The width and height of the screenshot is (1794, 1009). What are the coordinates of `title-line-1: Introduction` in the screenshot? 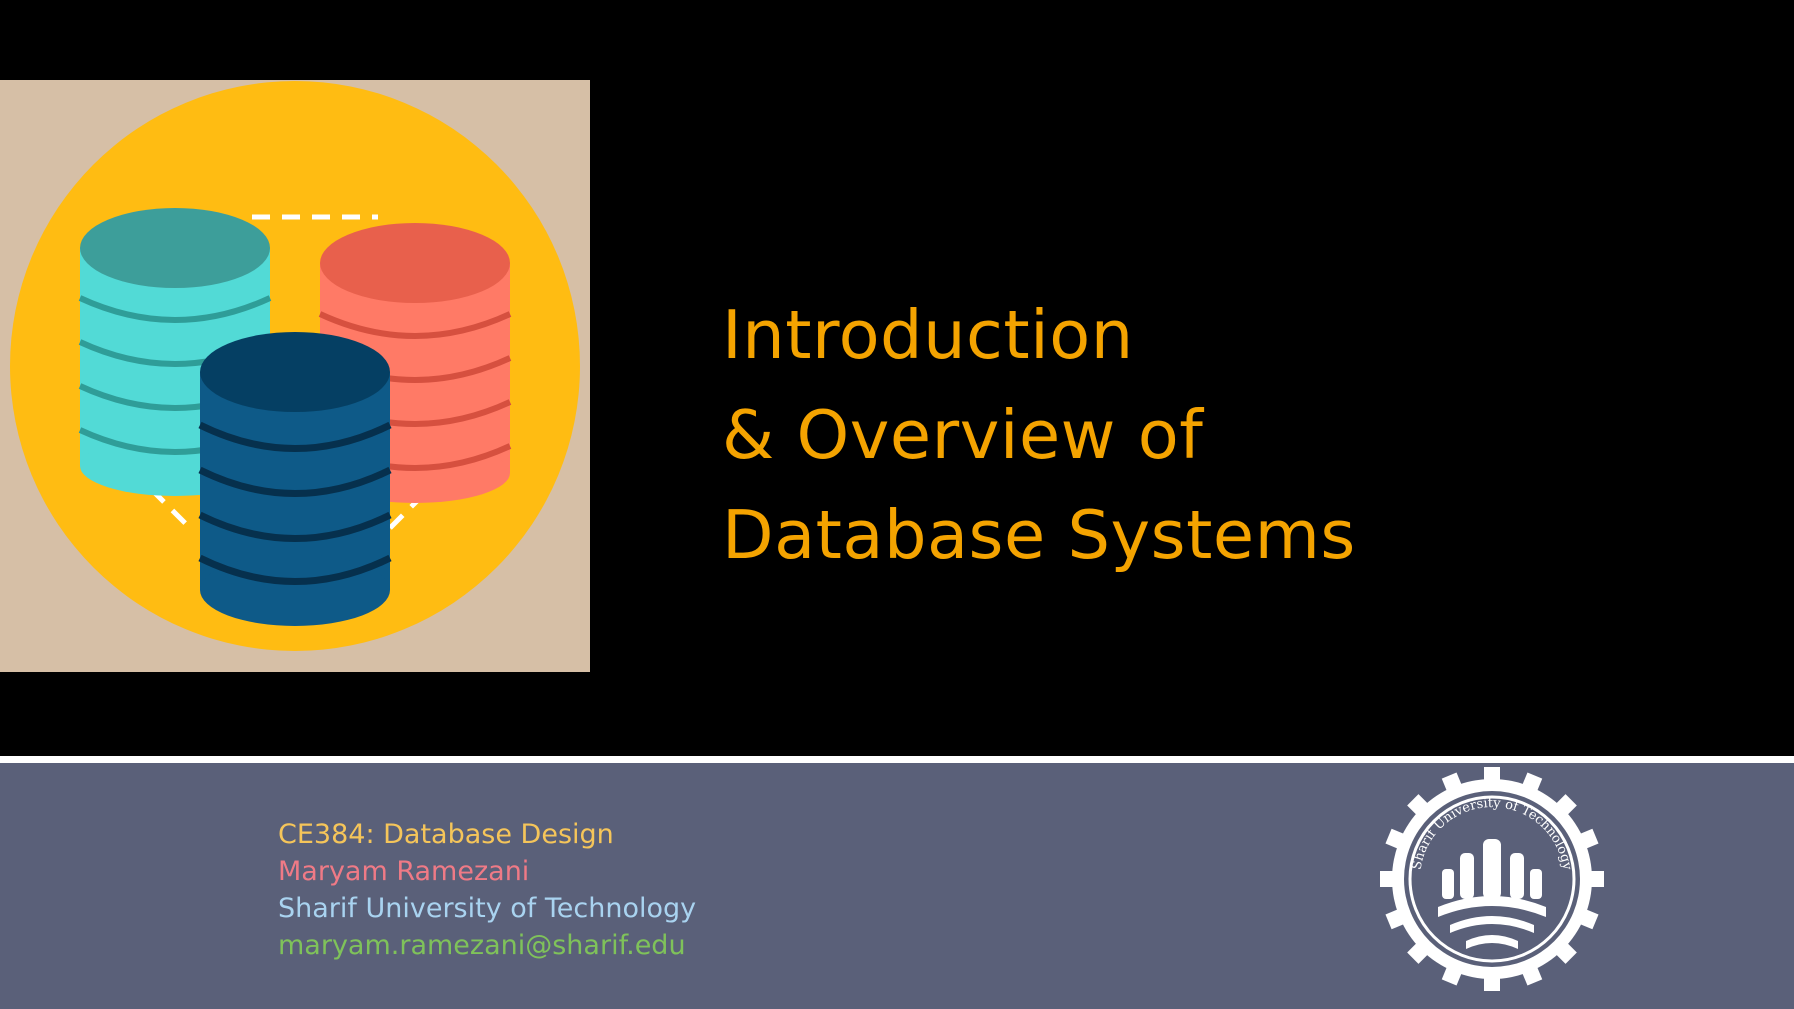 It's located at (928, 335).